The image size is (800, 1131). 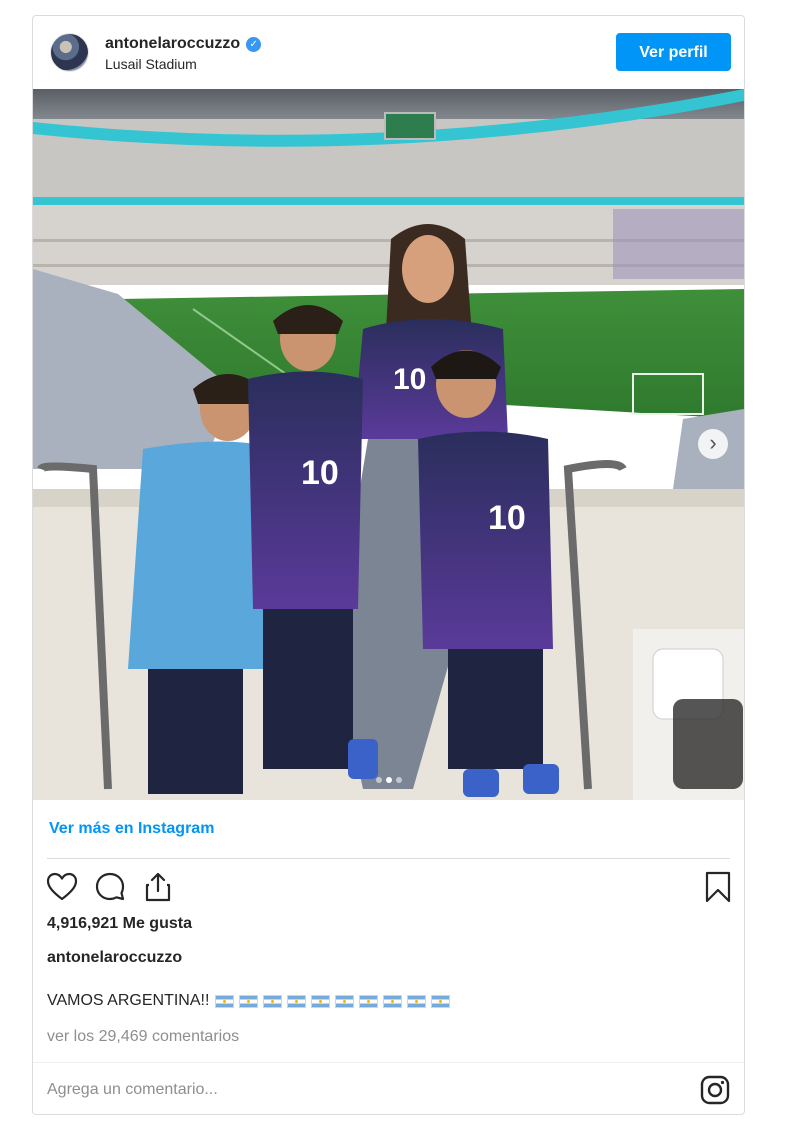 What do you see at coordinates (254, 44) in the screenshot?
I see `verified-badge-icon: ✓` at bounding box center [254, 44].